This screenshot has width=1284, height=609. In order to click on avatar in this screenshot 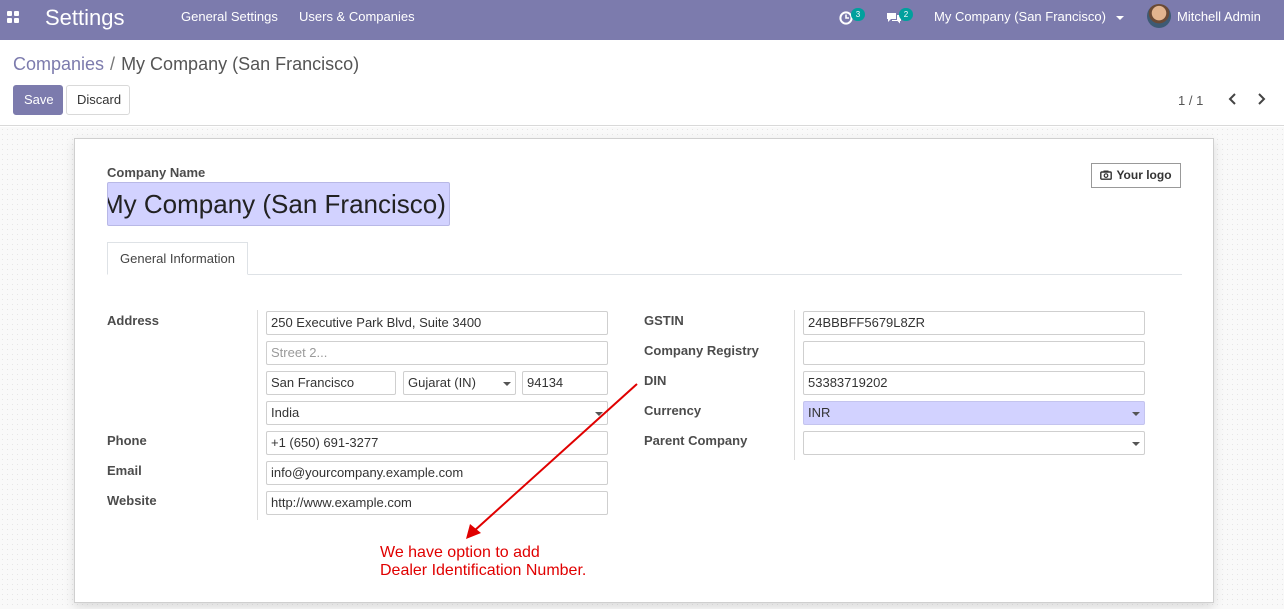, I will do `click(1159, 16)`.